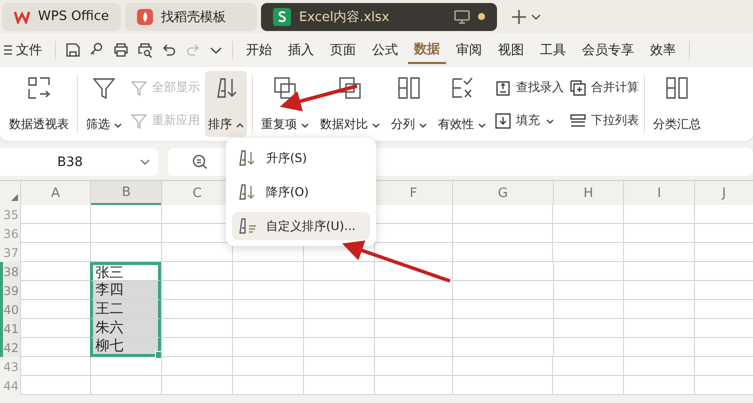  I want to click on ribbon-tab: 工具, so click(553, 50).